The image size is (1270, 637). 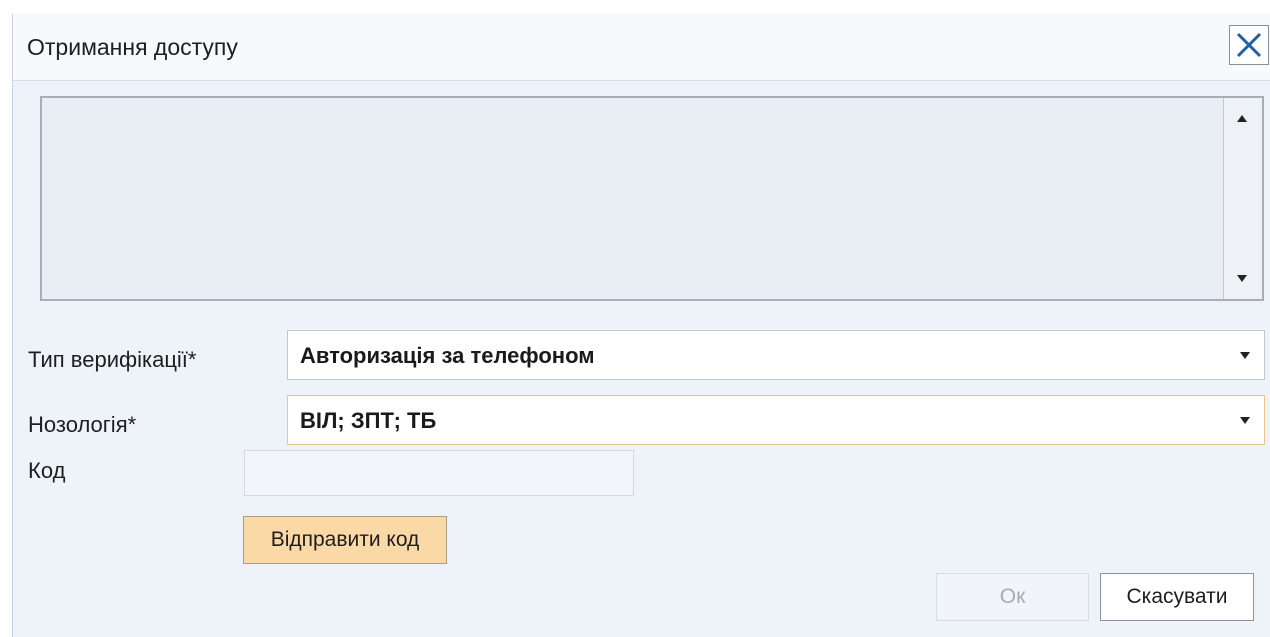 I want to click on nosology-select: ВІЛ; ЗПТ; ТБ, so click(x=776, y=420).